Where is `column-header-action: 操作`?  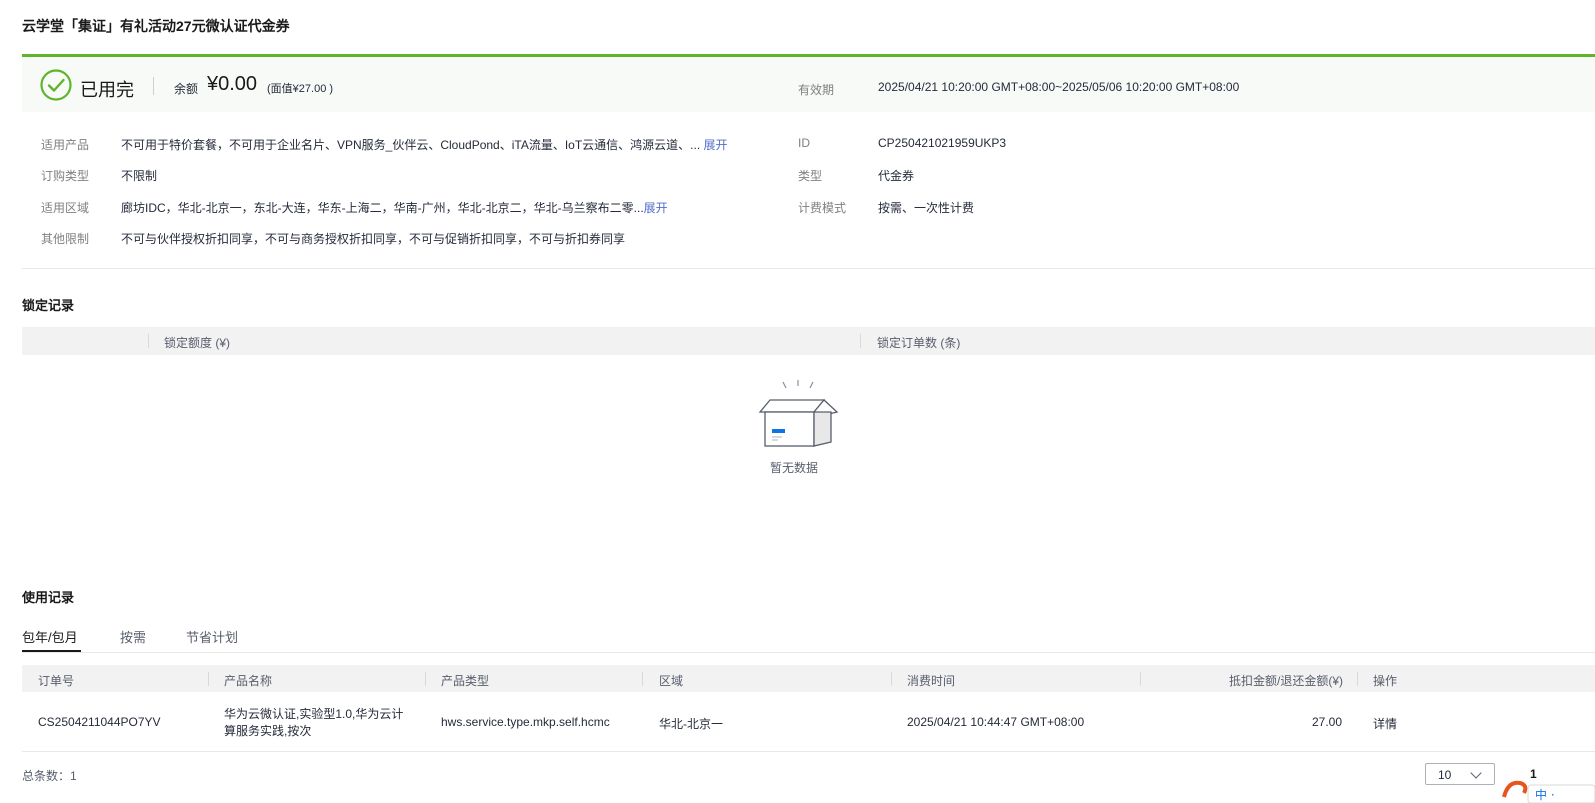 column-header-action: 操作 is located at coordinates (1385, 681).